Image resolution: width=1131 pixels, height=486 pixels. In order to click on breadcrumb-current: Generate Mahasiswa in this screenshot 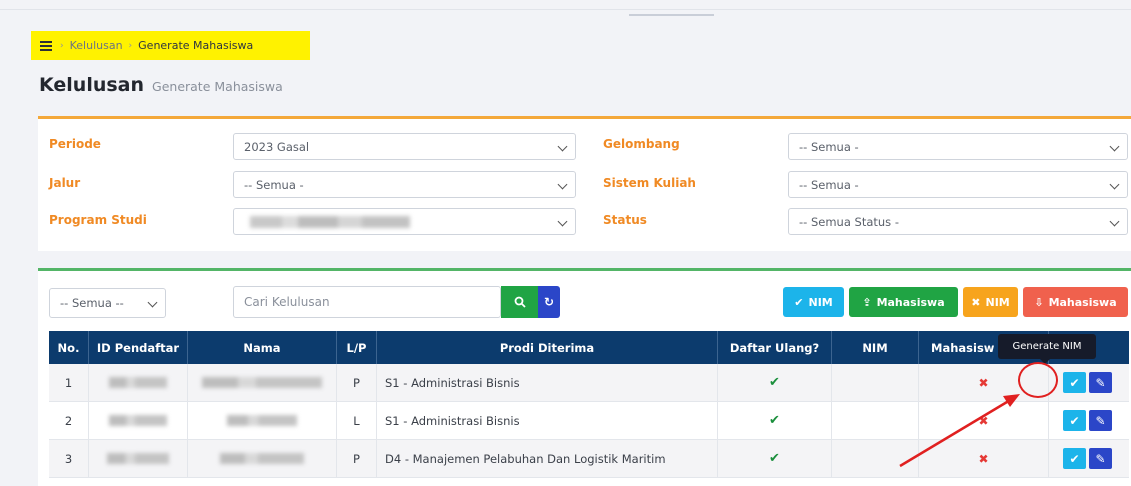, I will do `click(196, 45)`.